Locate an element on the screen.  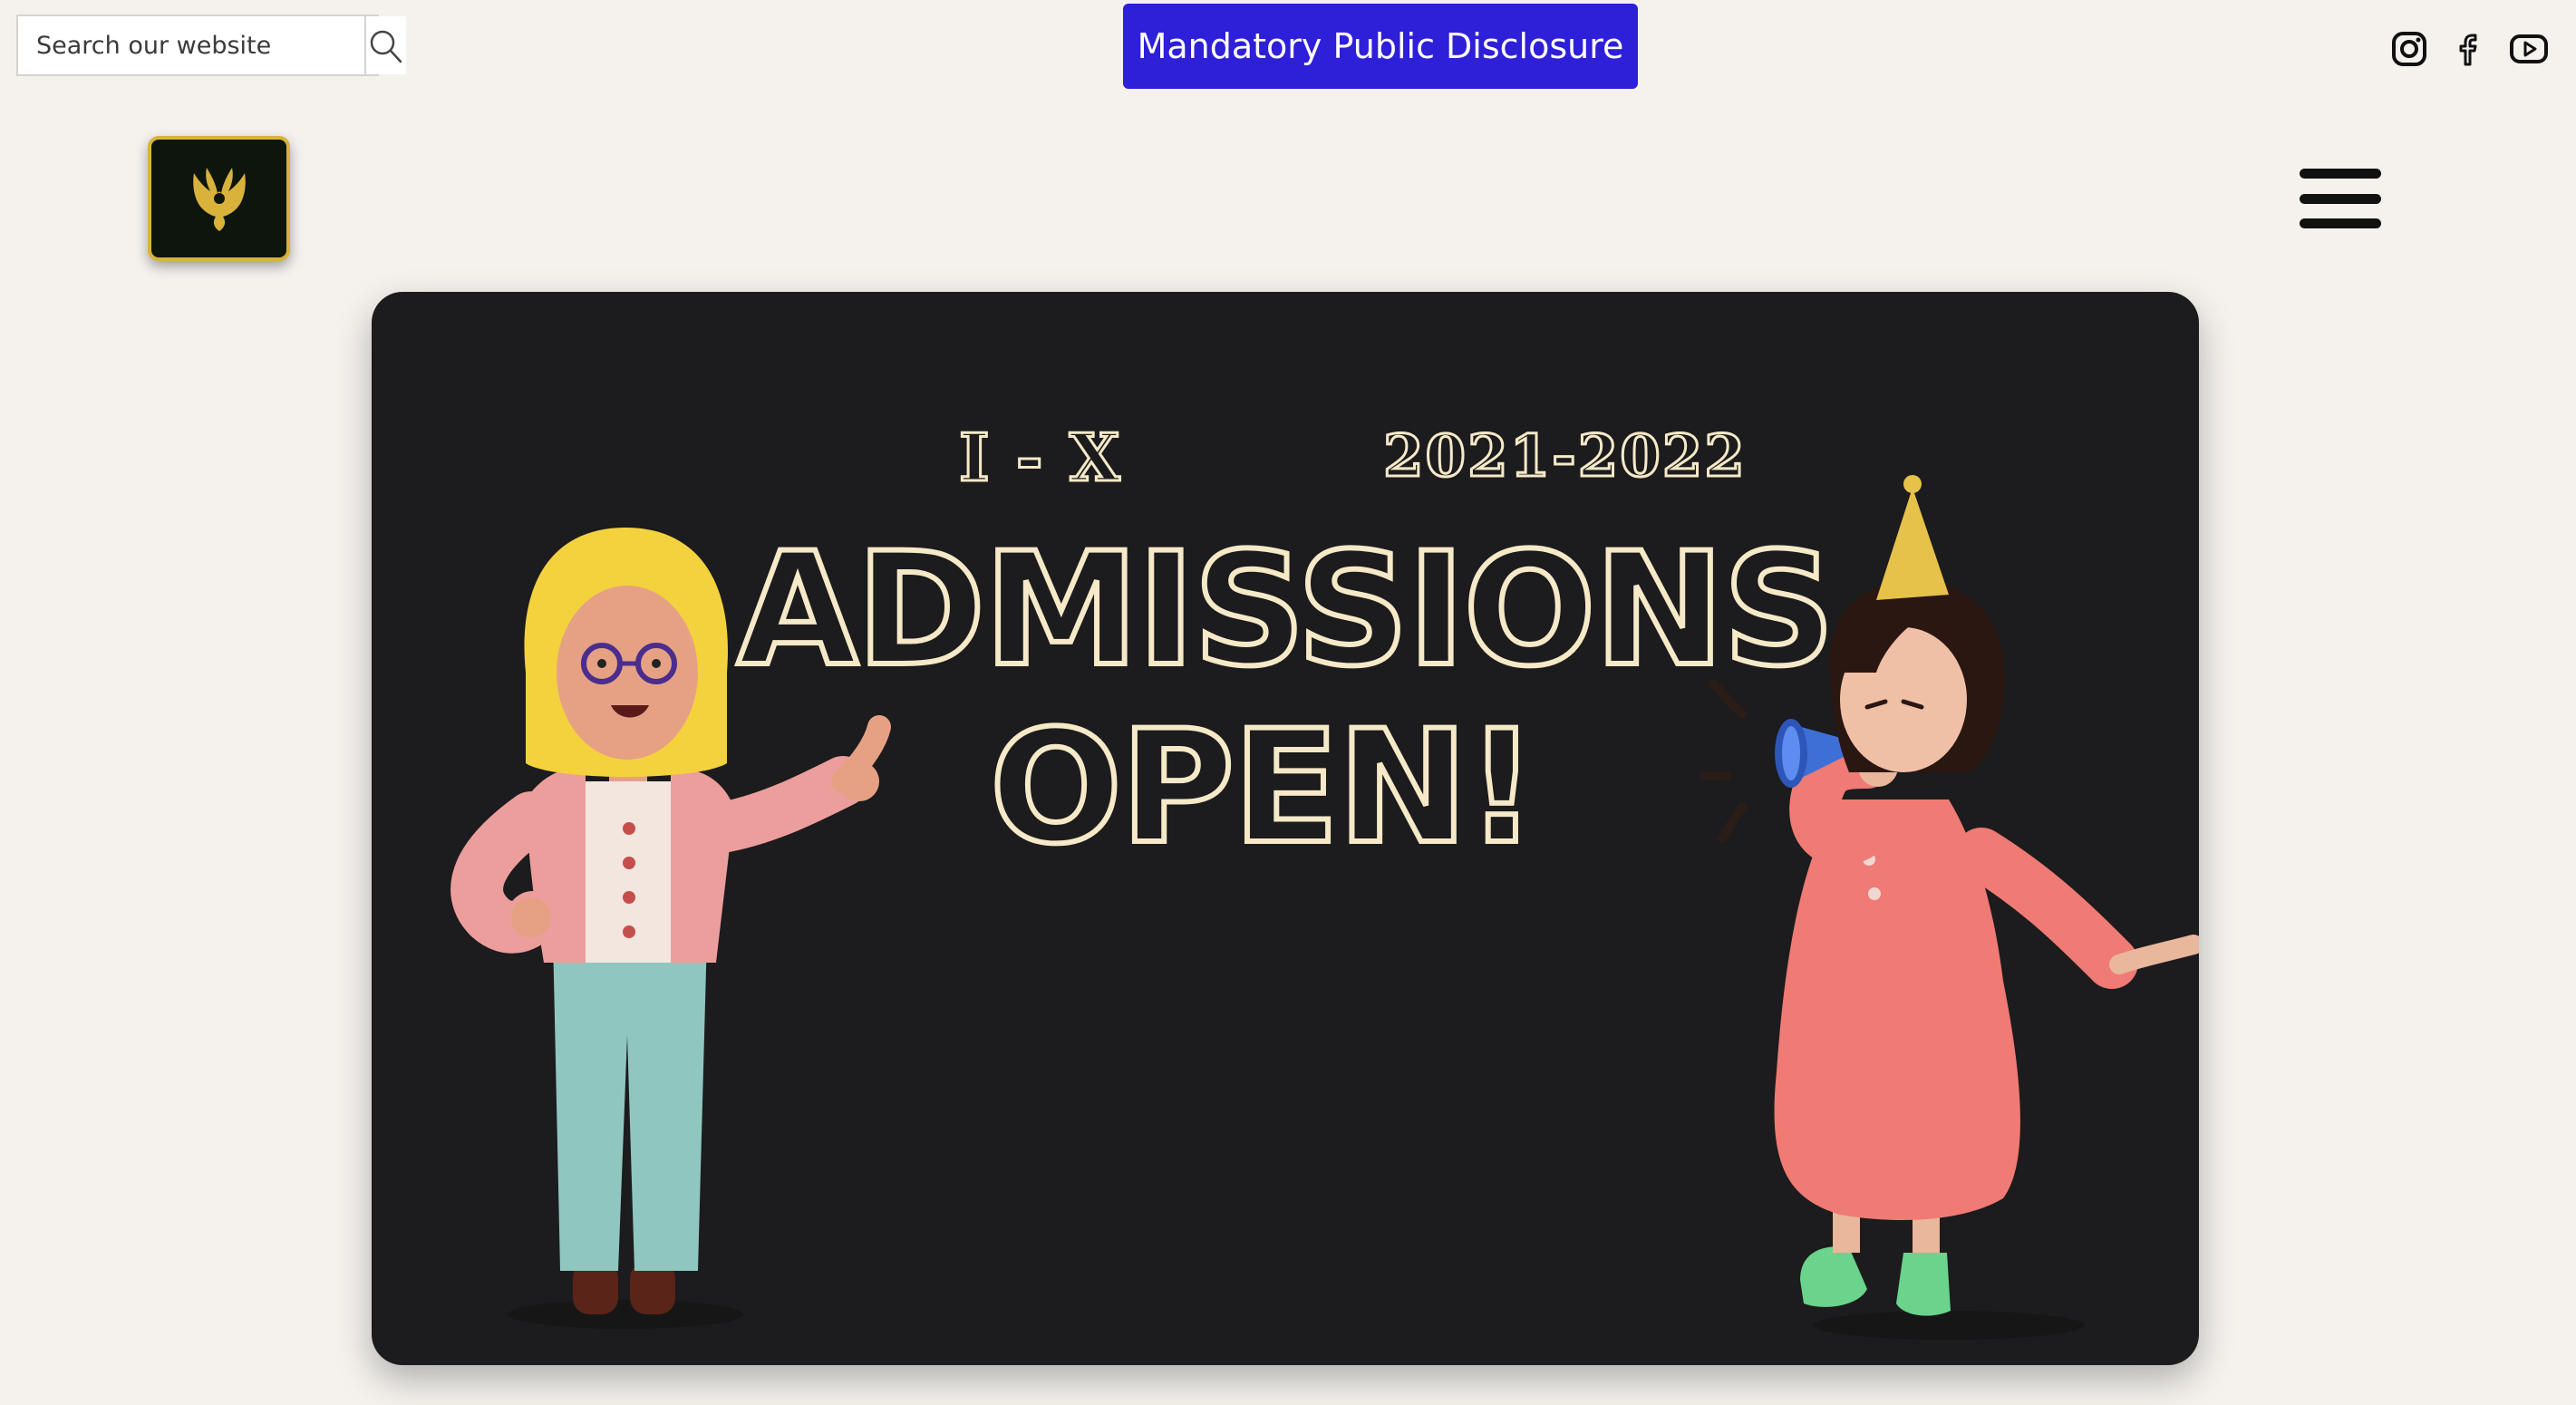
menu-button is located at coordinates (2340, 199).